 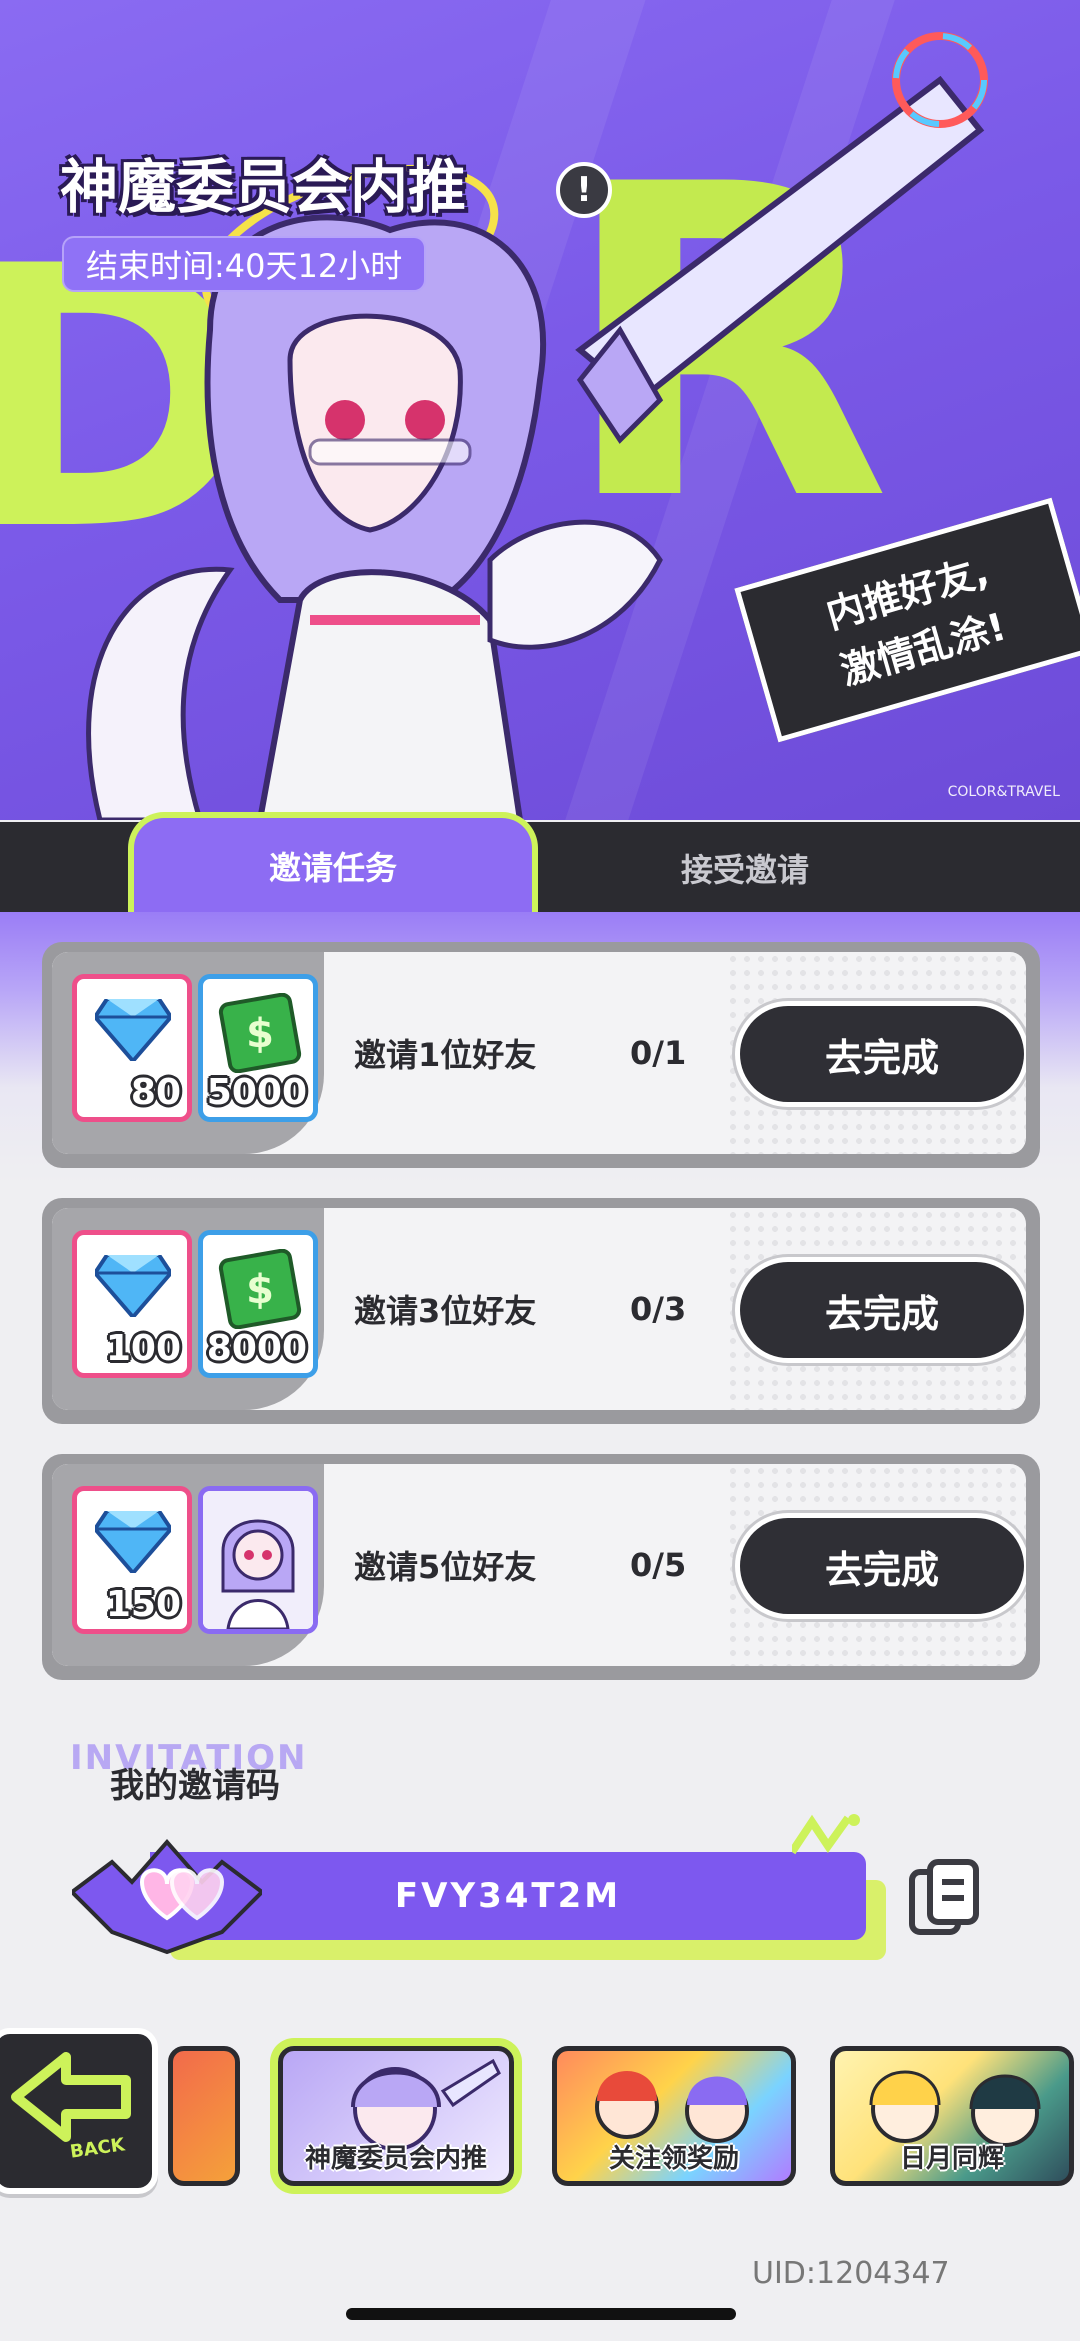 I want to click on reward-amount: 8000, so click(x=256, y=1348).